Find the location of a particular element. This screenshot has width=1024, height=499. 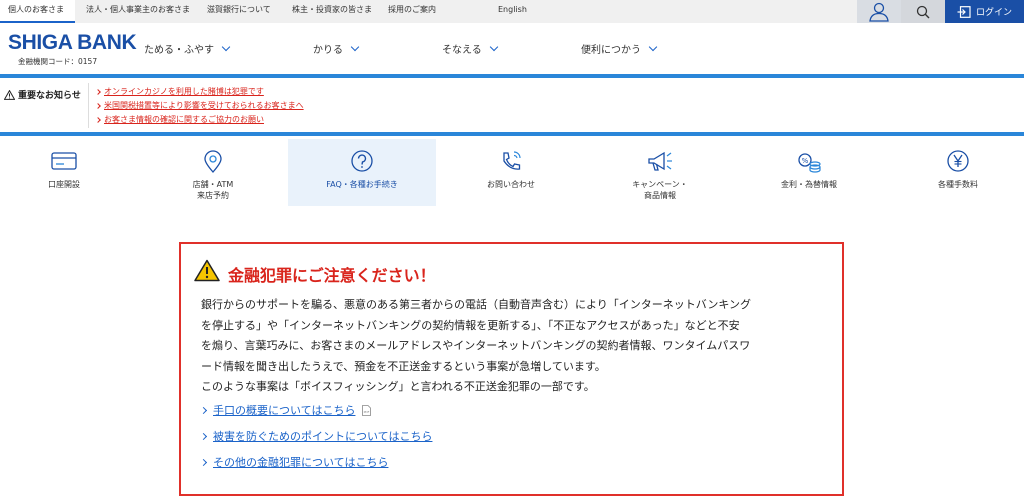

menu-campaign: キャンペーン・ 商品情報 is located at coordinates (660, 172).